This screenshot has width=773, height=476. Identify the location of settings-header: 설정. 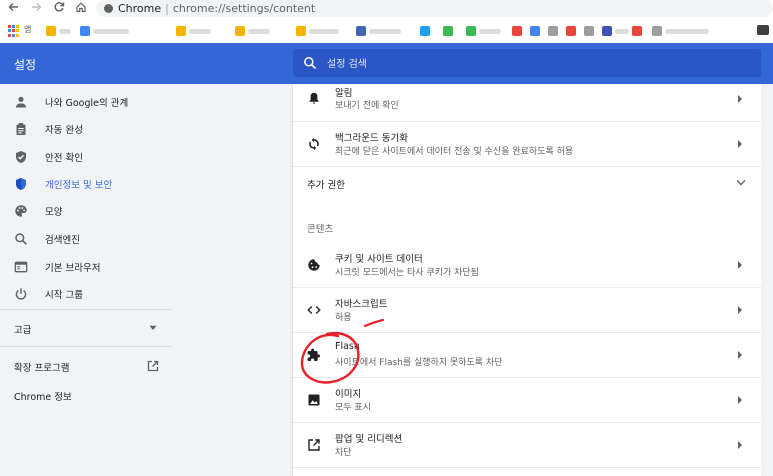
(386, 63).